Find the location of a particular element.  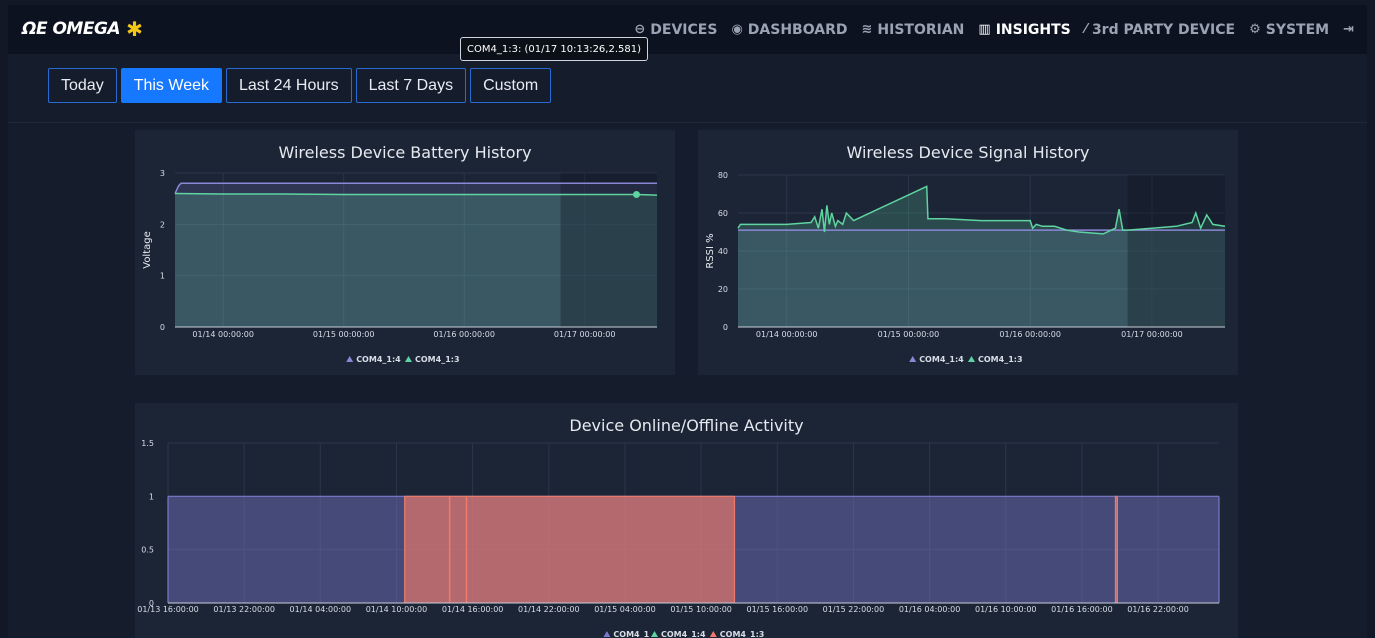

nav-item-system: ⚙ SYSTEM is located at coordinates (1289, 30).